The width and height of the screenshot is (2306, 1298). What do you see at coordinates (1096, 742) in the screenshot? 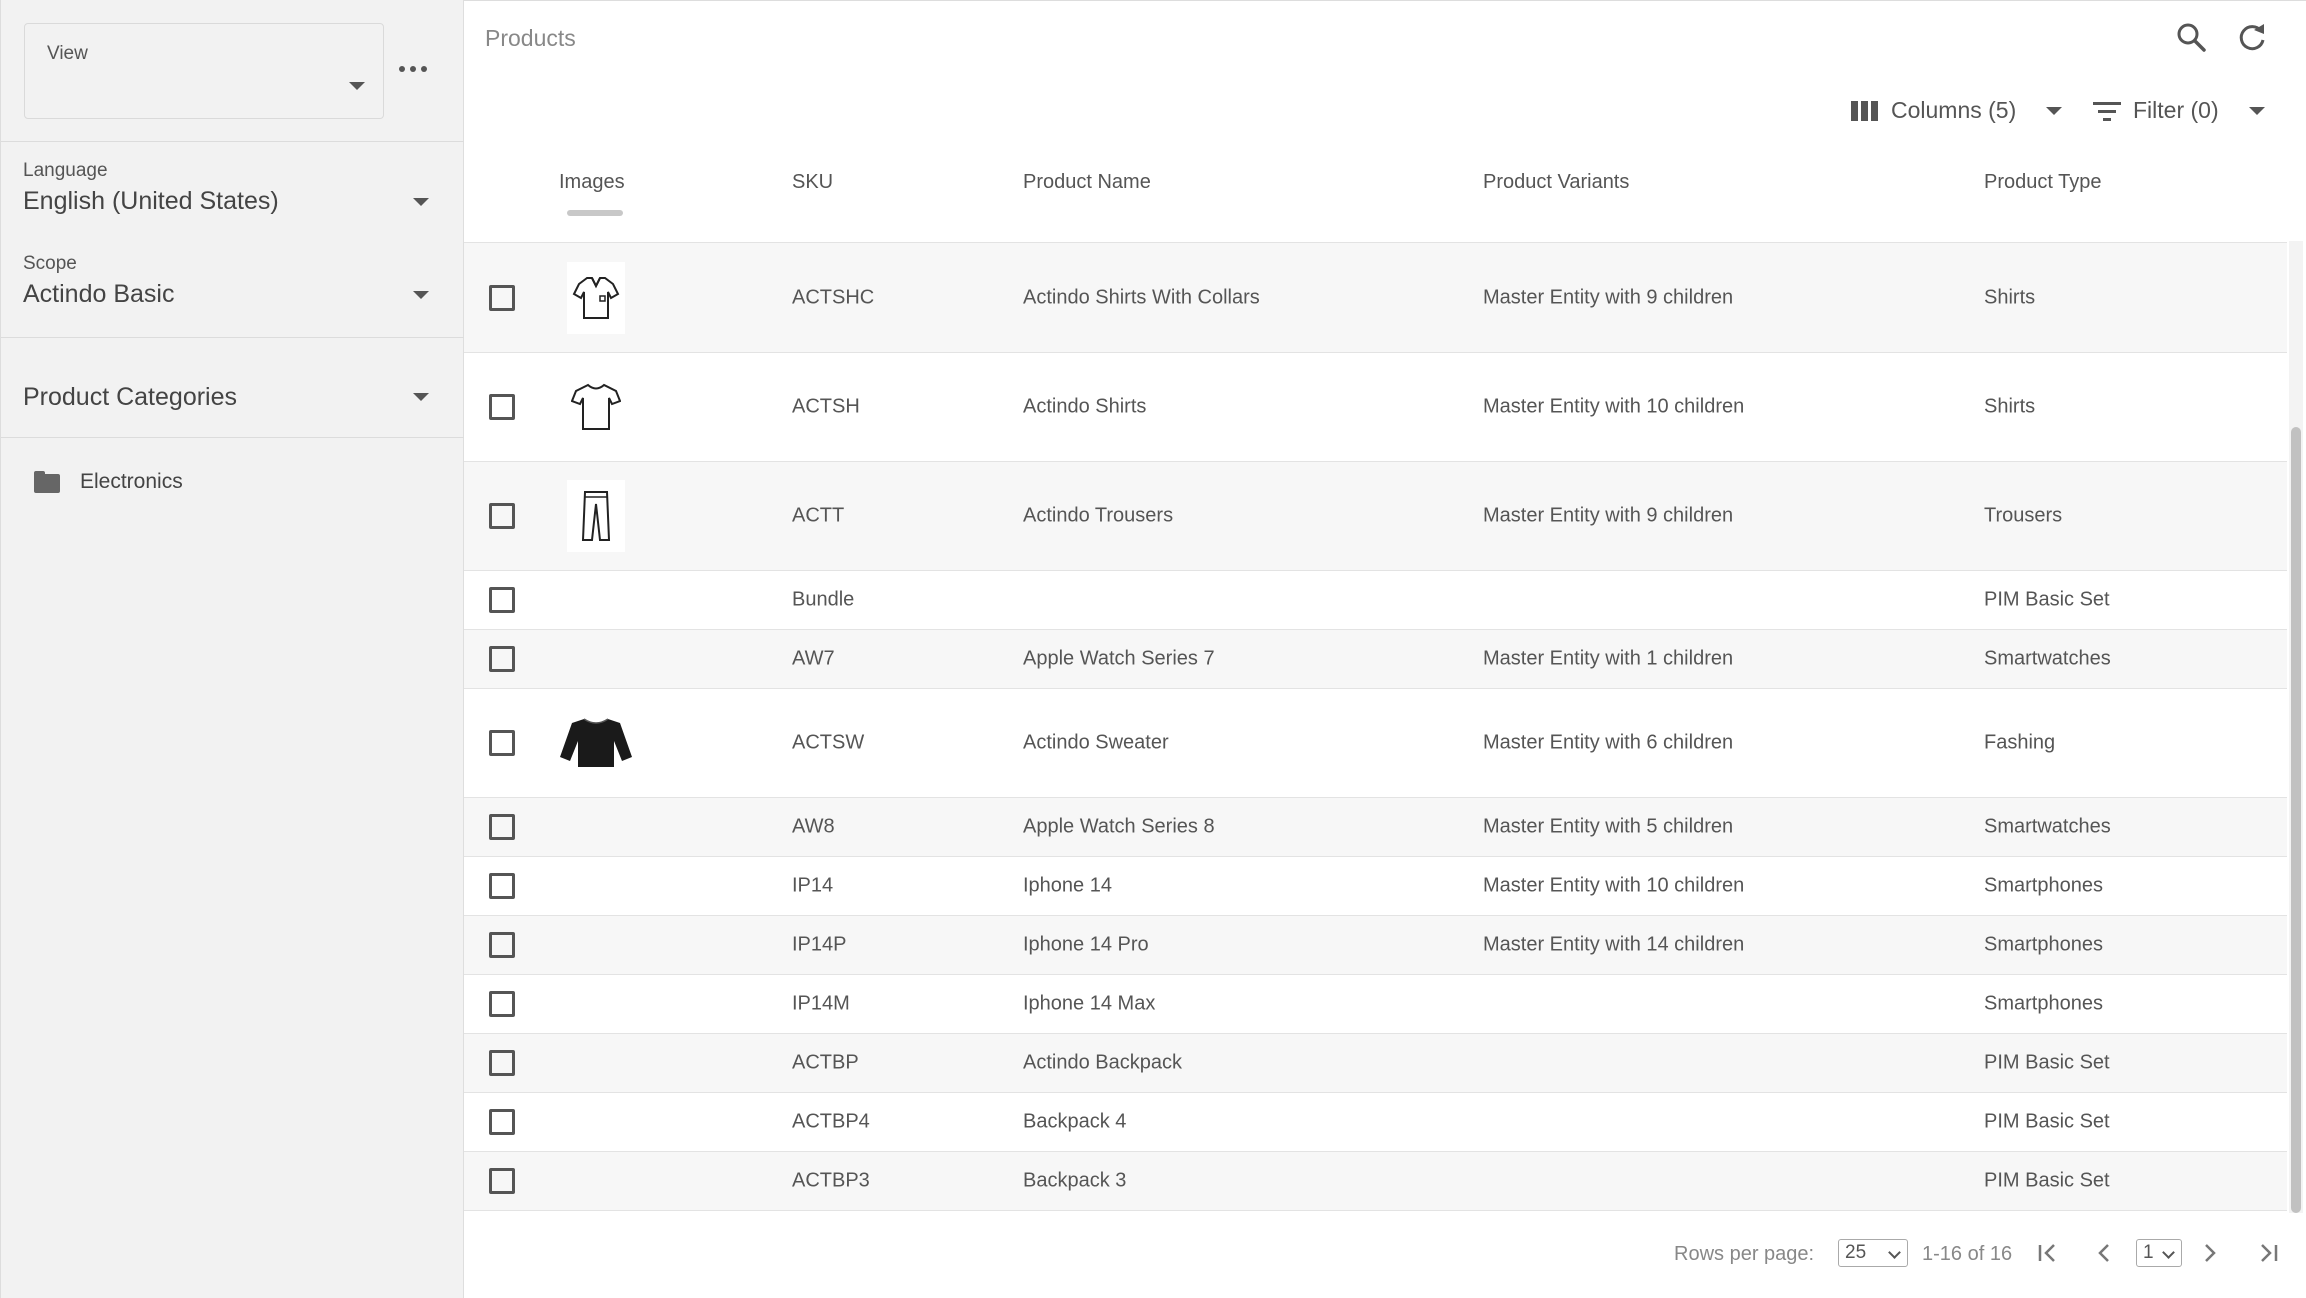
I see `product-name-cell: Actindo Sweater` at bounding box center [1096, 742].